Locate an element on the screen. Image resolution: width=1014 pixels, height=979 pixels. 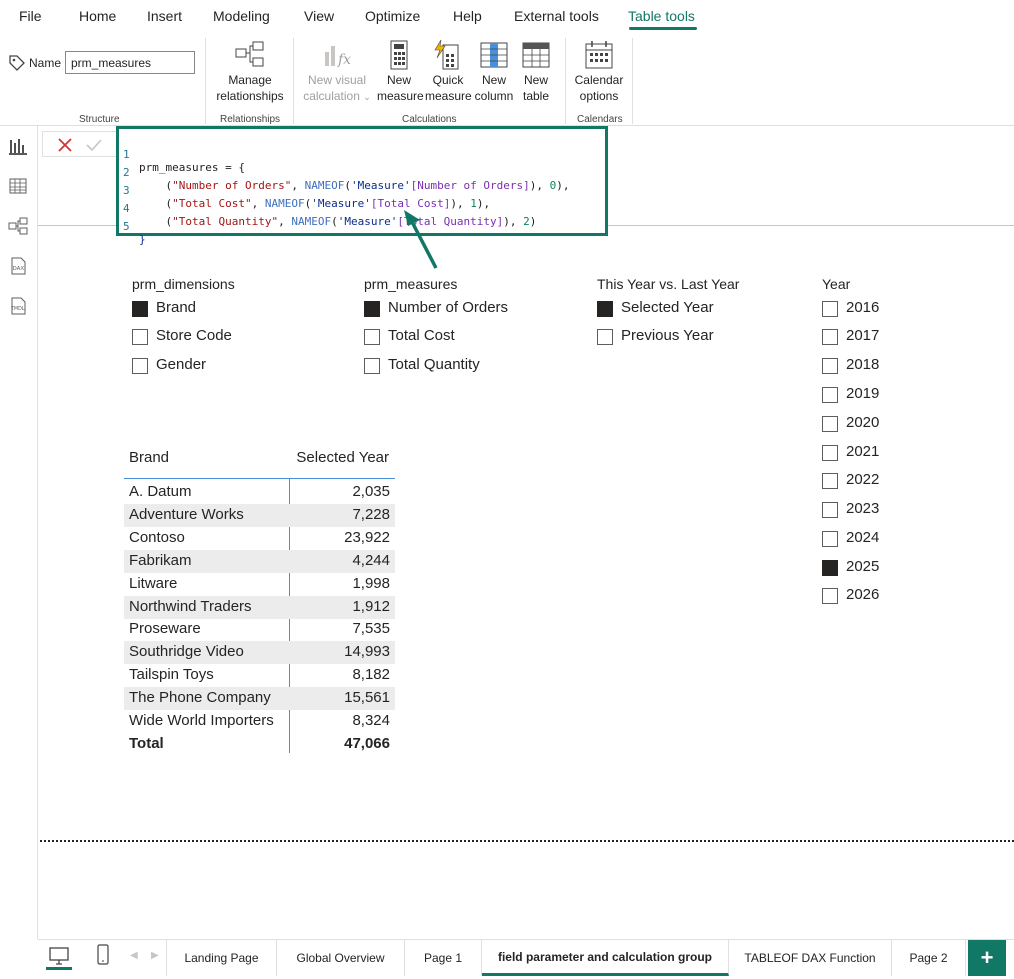
page-tab-active: field parameter and calculation group is located at coordinates (605, 958).